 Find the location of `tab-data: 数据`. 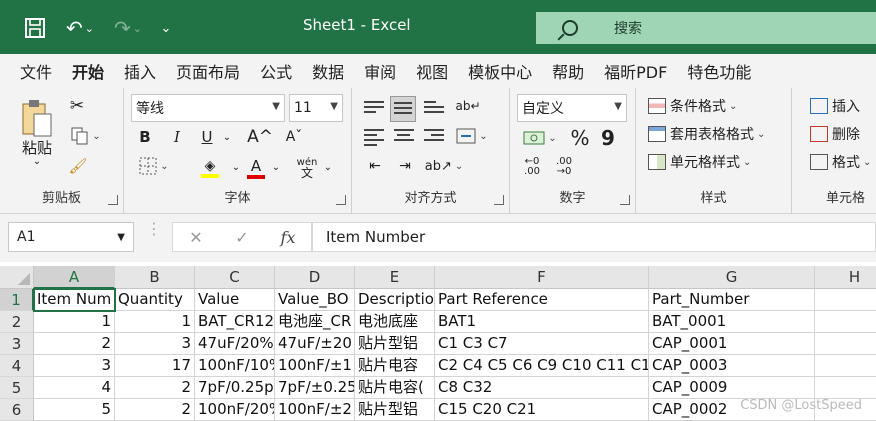

tab-data: 数据 is located at coordinates (328, 71).